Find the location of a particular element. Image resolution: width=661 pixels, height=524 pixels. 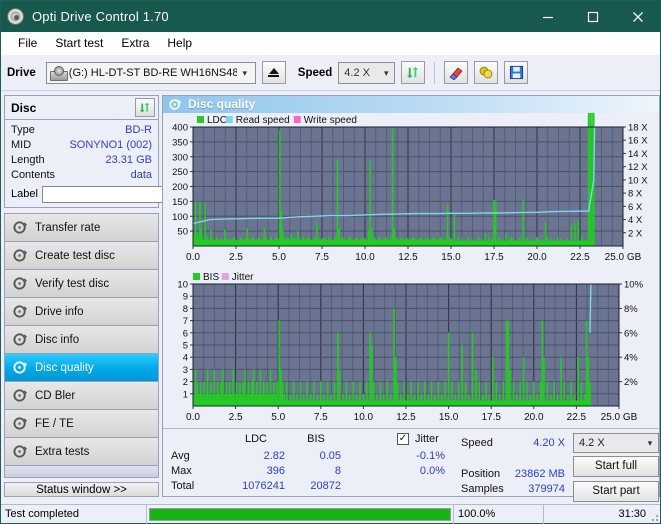

test-speed-select: 4.2 X ▾ is located at coordinates (616, 442).